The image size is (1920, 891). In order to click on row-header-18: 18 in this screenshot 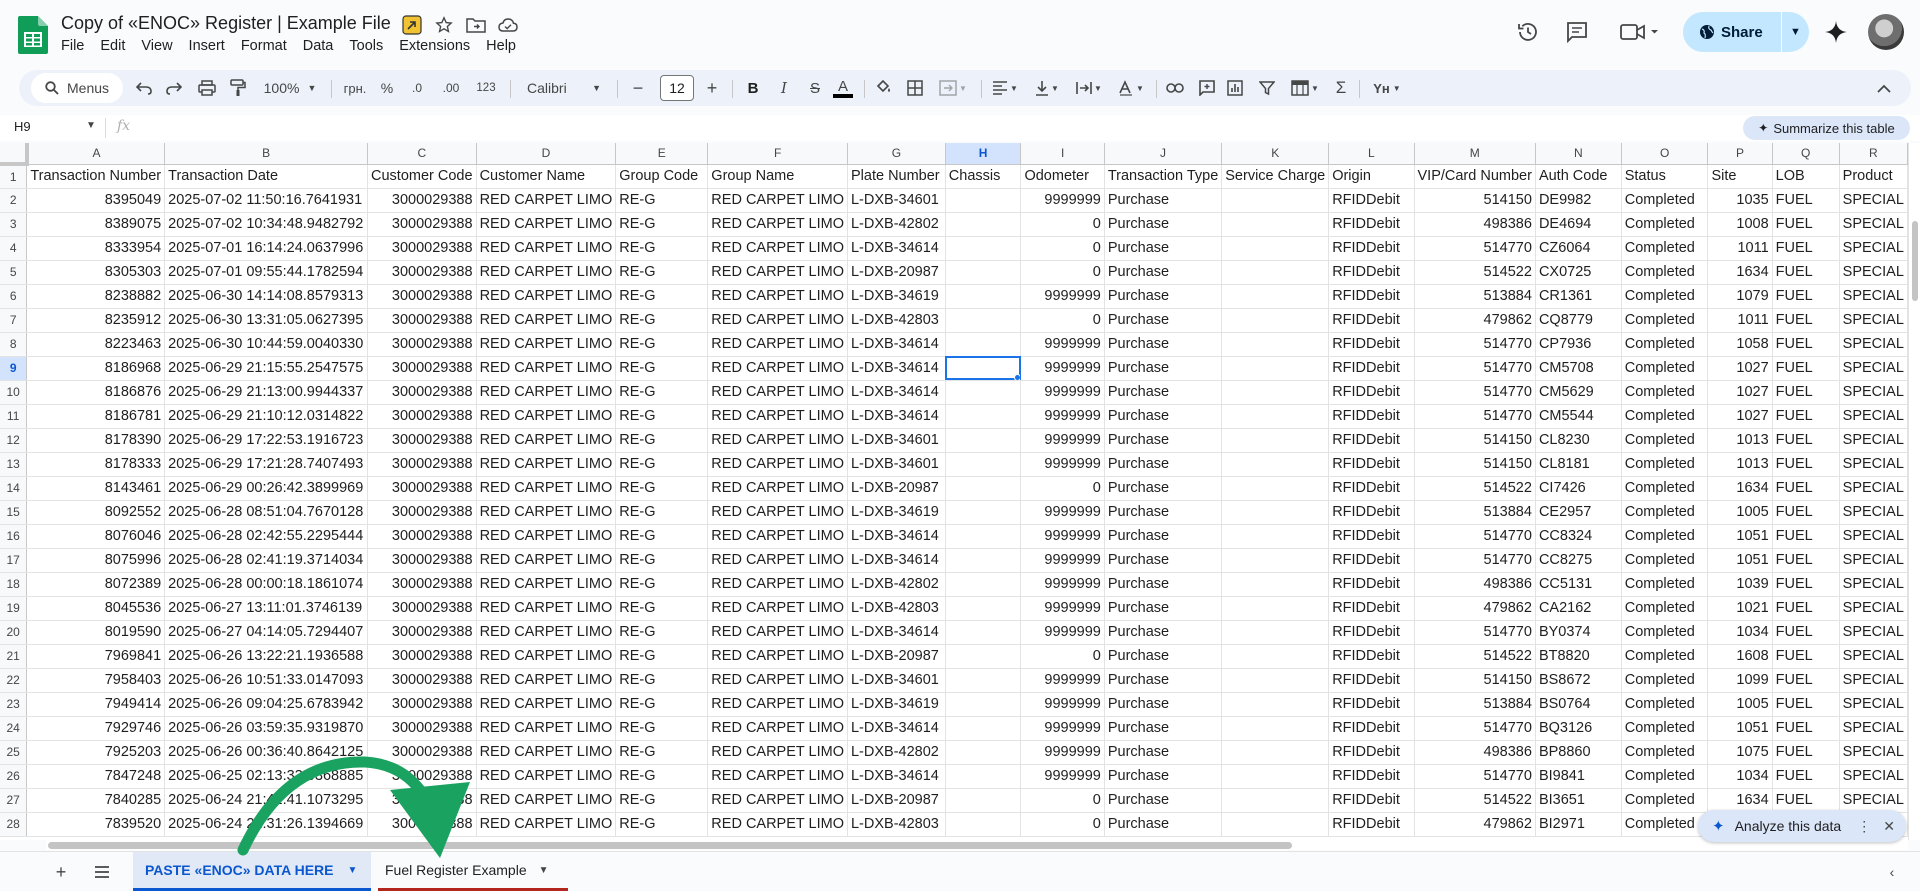, I will do `click(14, 584)`.